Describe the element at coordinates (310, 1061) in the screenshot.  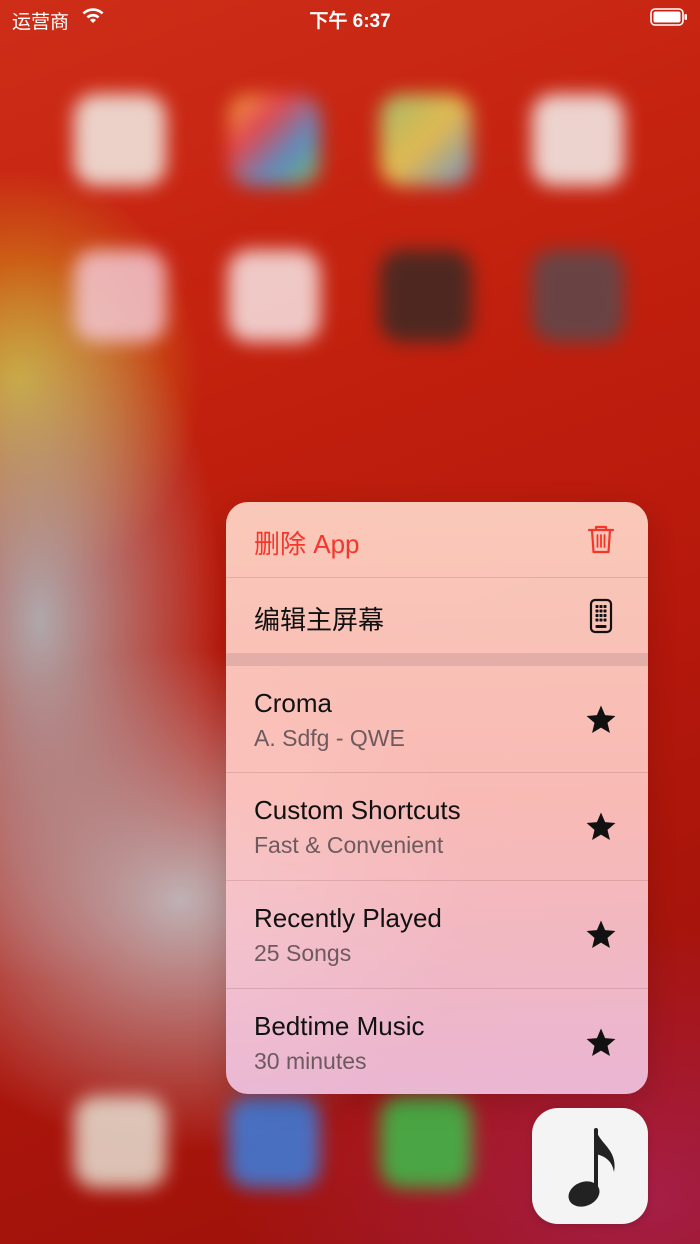
I see `shortcut-subtitle: 30 minutes` at that location.